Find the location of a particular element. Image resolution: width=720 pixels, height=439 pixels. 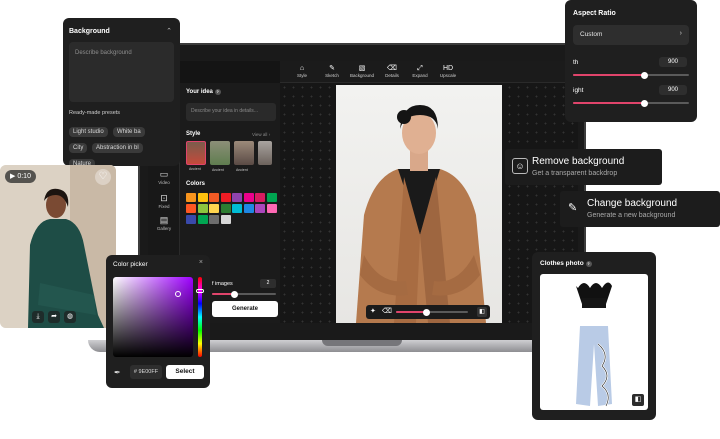

tool-background: ▧ Background is located at coordinates (362, 71).